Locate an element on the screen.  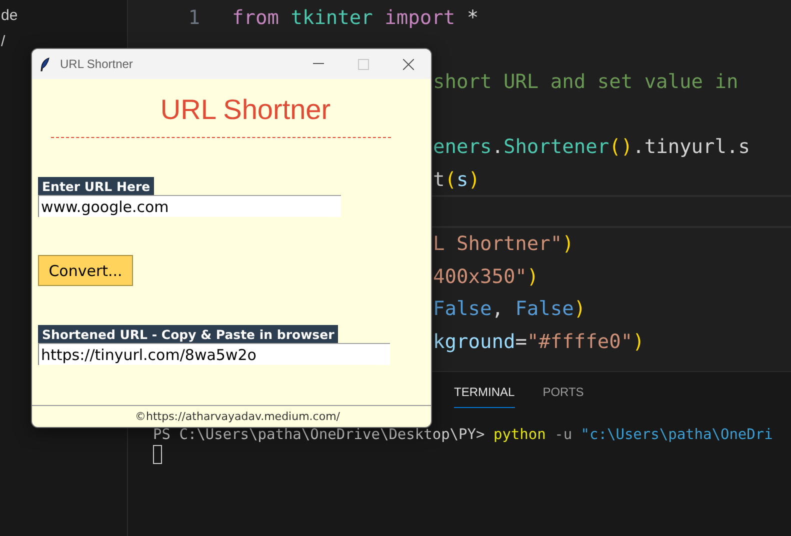
terminal-cursor is located at coordinates (157, 454).